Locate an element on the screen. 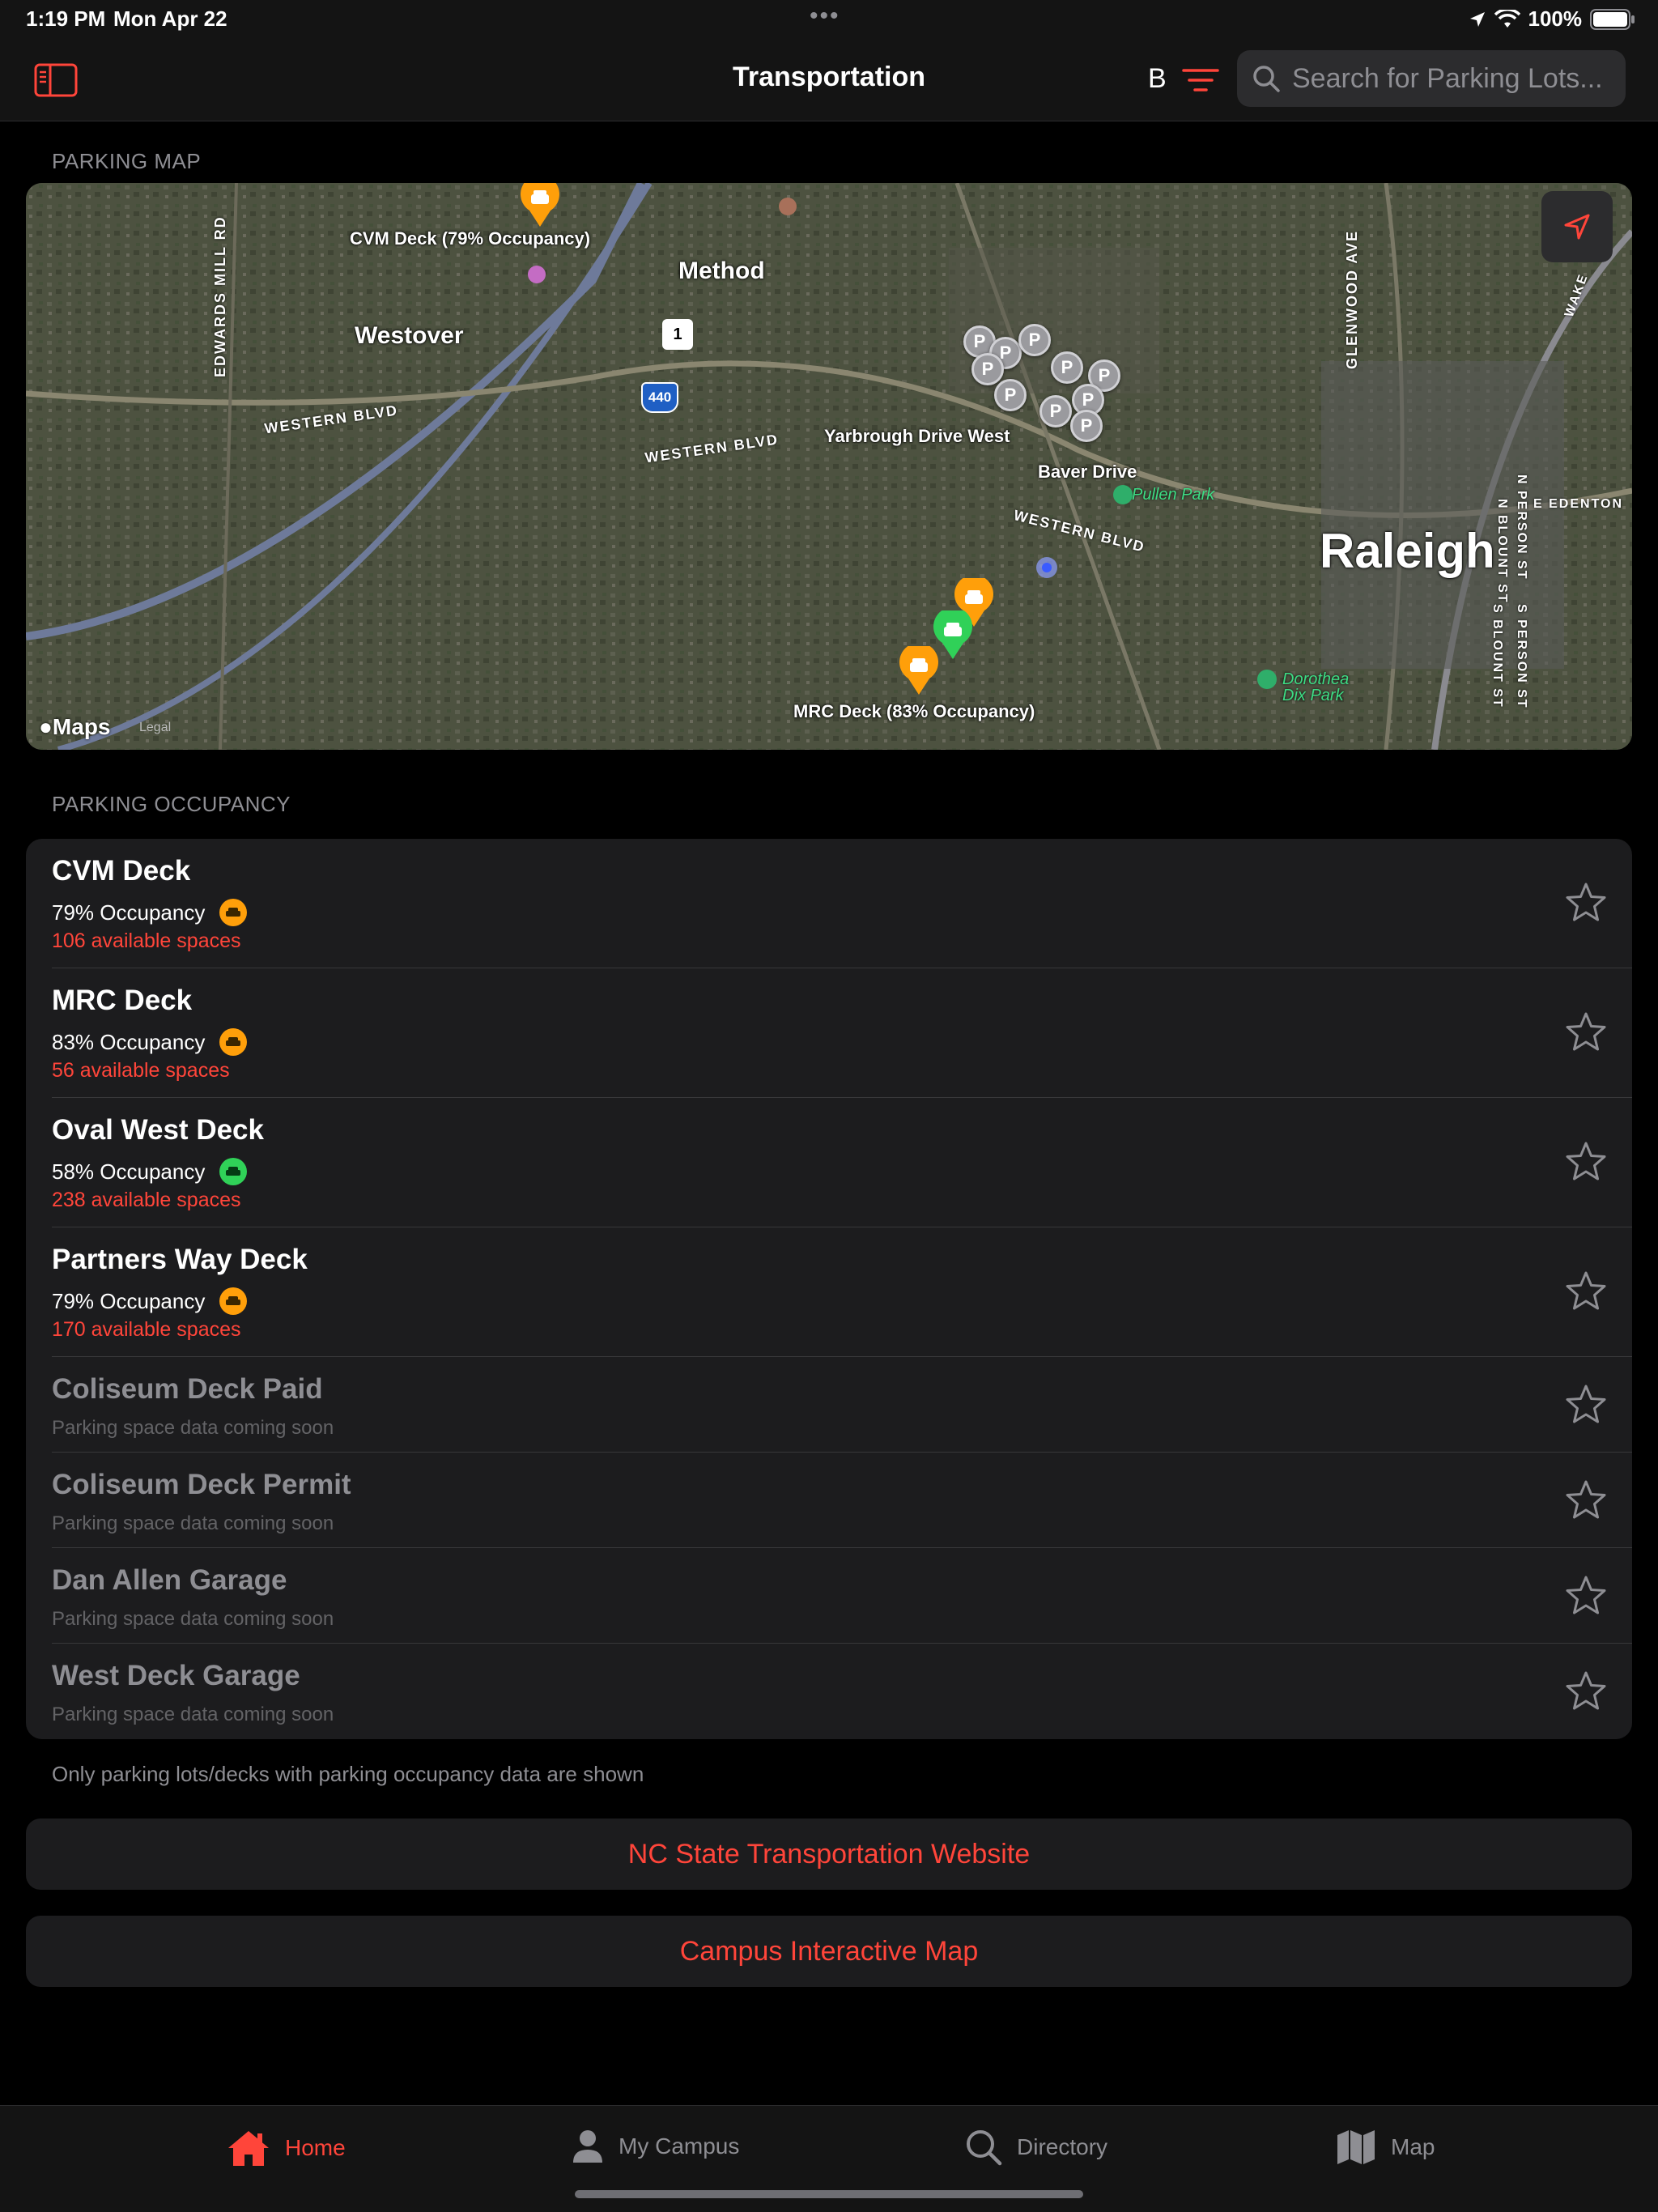 The image size is (1658, 2212). campus-interactive-map-button: Campus Interactive Map is located at coordinates (829, 1951).